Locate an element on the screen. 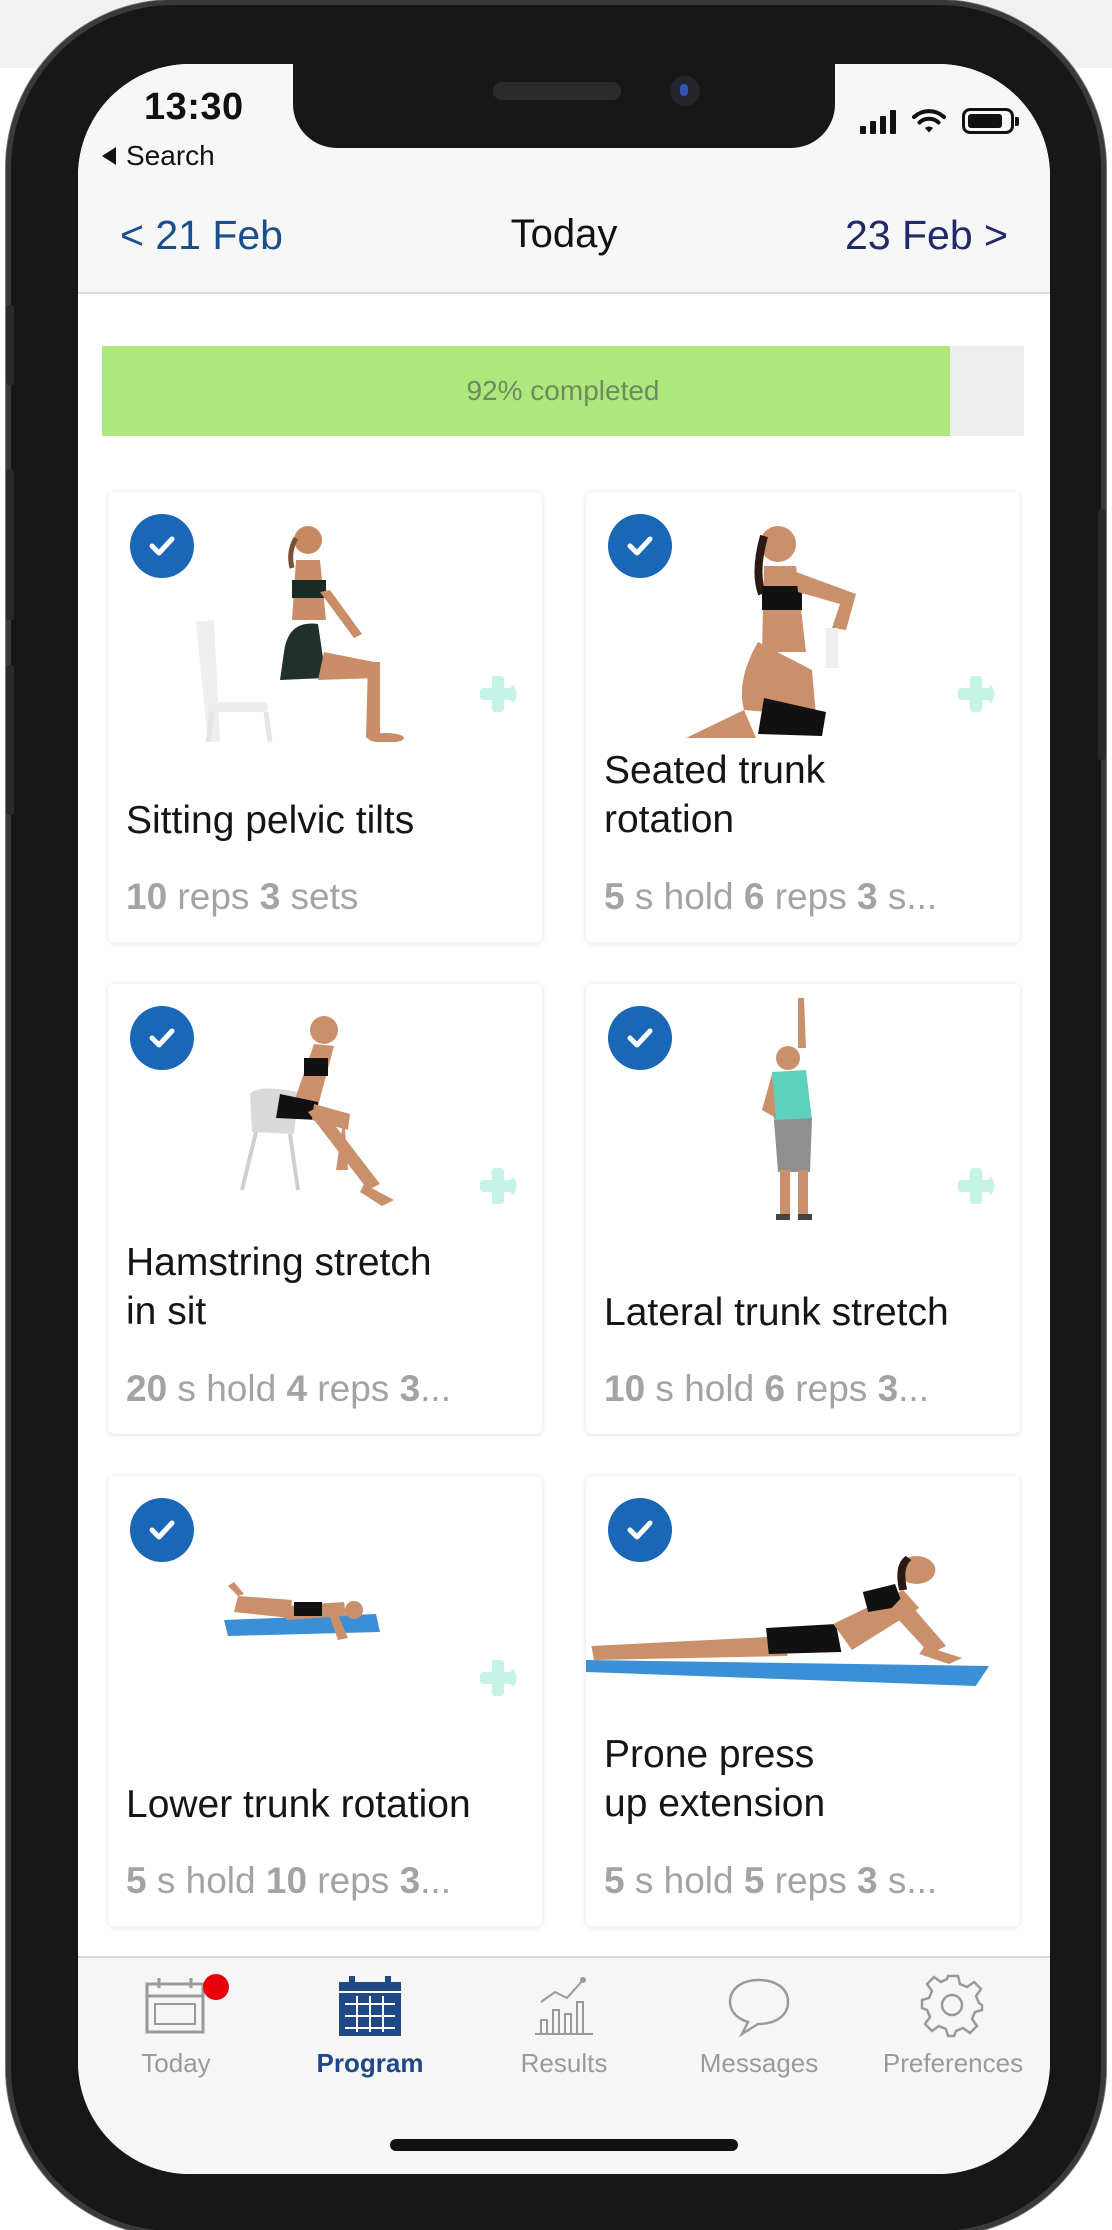 This screenshot has height=2230, width=1112. tab-label: Today is located at coordinates (176, 2063).